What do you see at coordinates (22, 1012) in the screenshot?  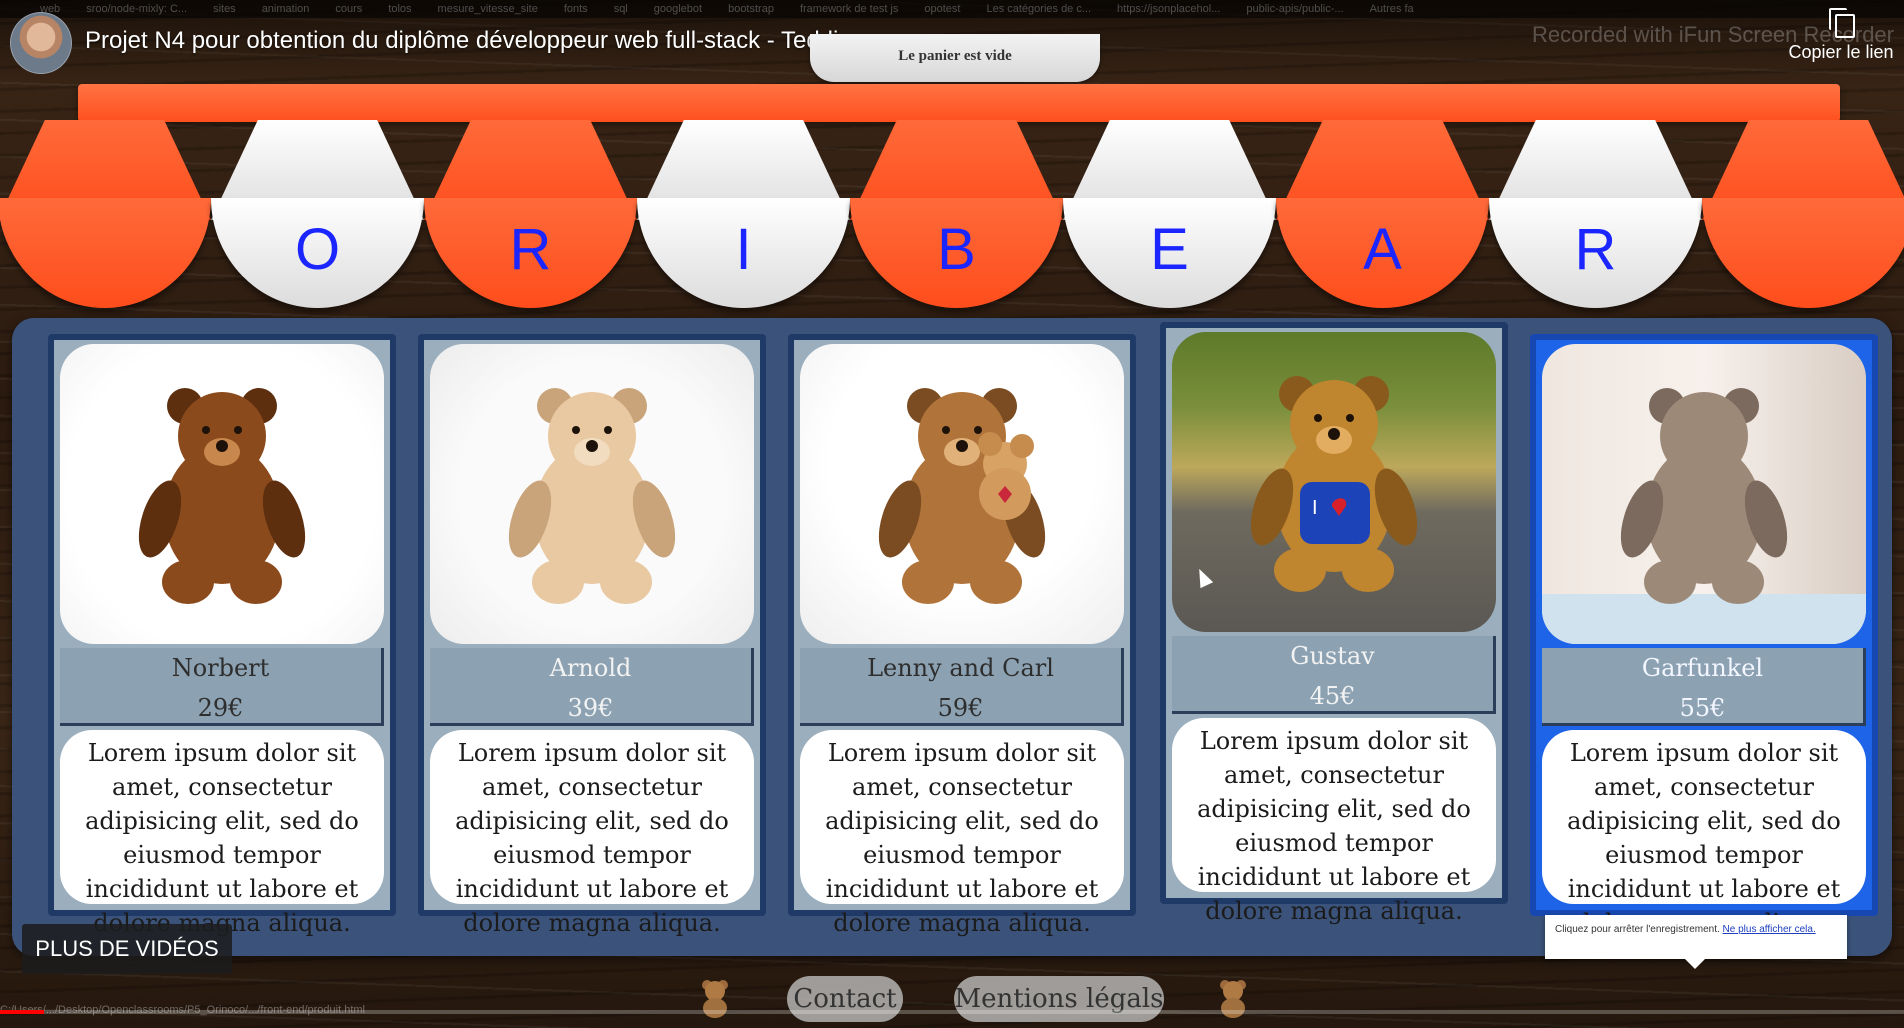 I see `video-progress-fill` at bounding box center [22, 1012].